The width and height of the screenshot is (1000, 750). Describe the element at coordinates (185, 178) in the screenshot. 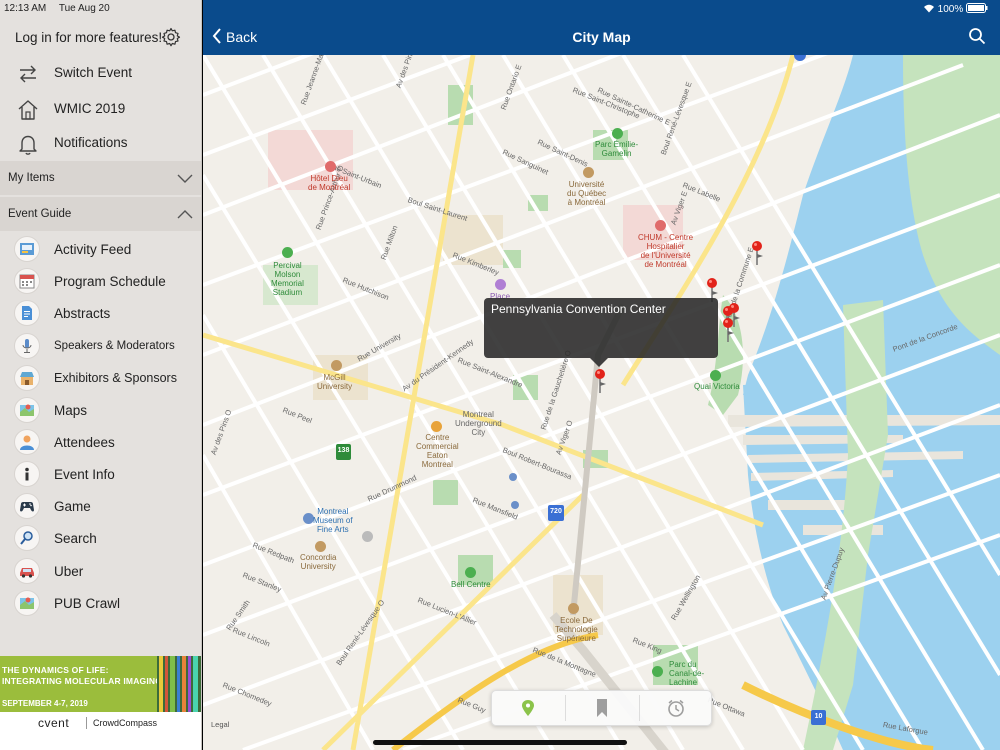

I see `chevron-down-icon` at that location.